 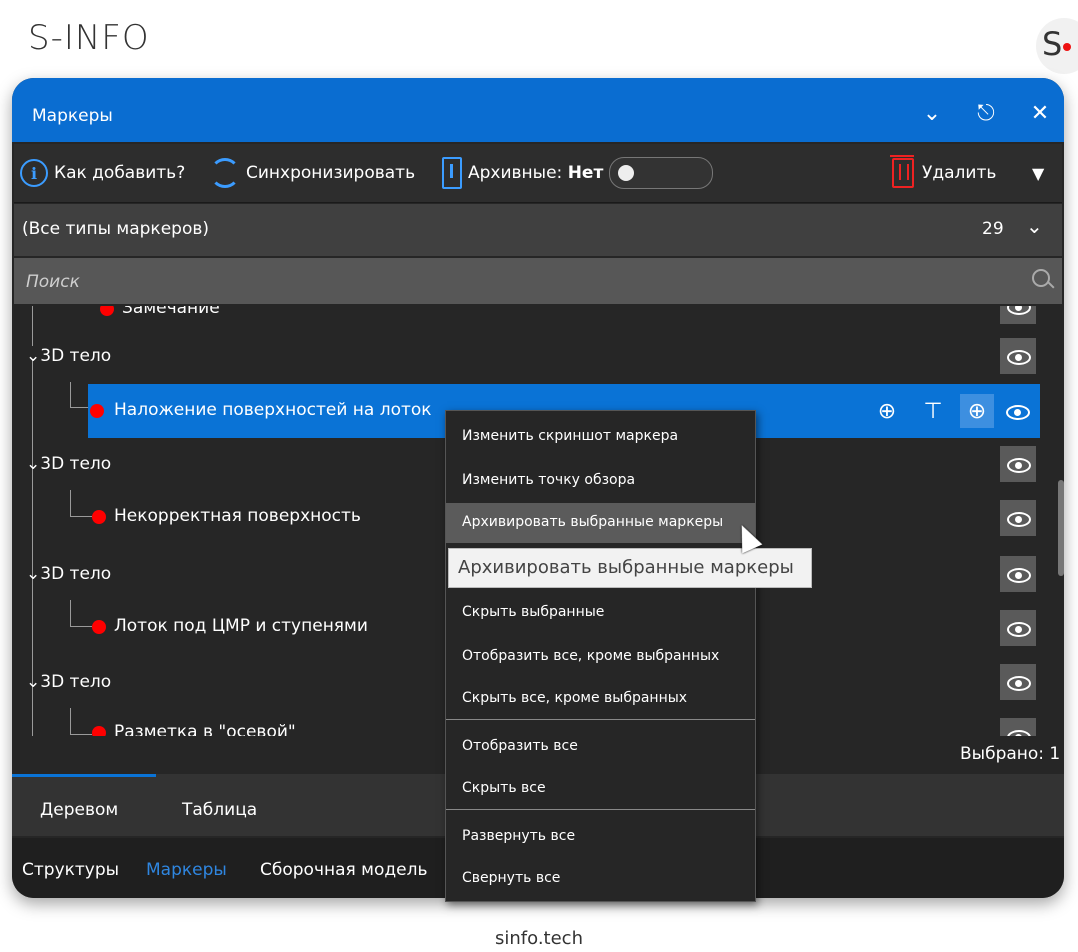 I want to click on sync-button: Синхронизировать, so click(x=313, y=173).